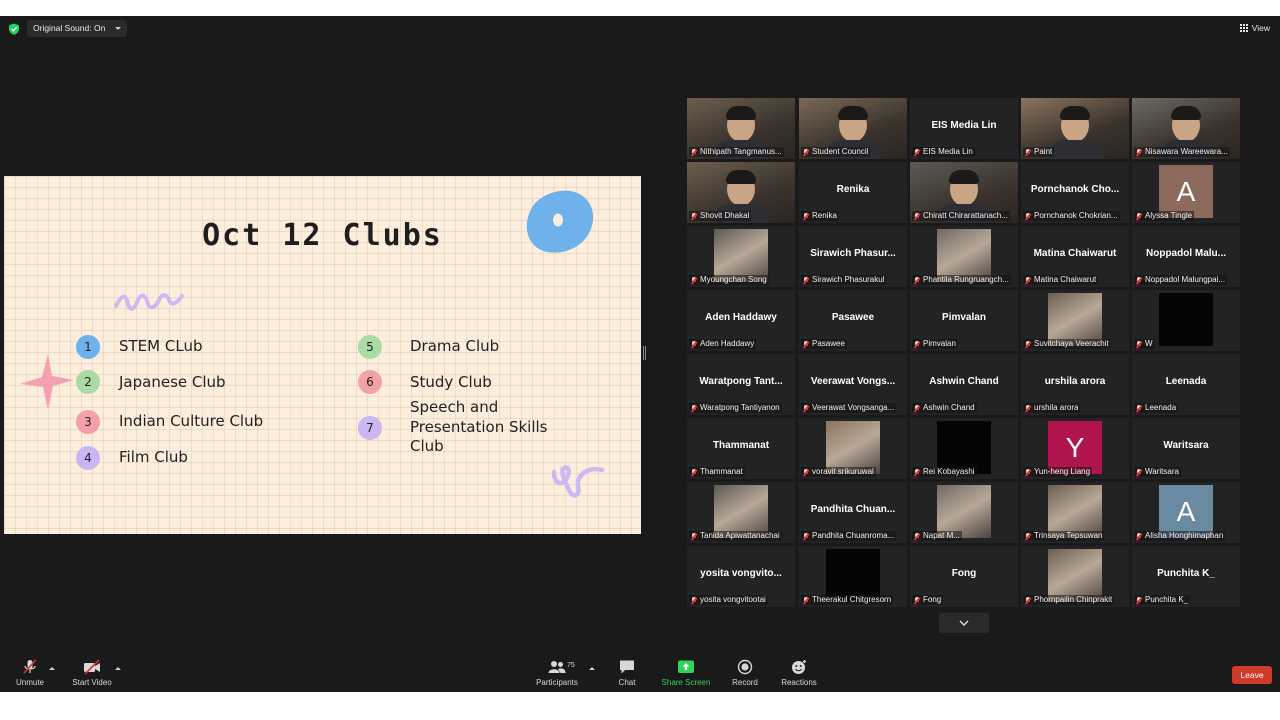 The image size is (1280, 720). I want to click on record-button: Record, so click(745, 673).